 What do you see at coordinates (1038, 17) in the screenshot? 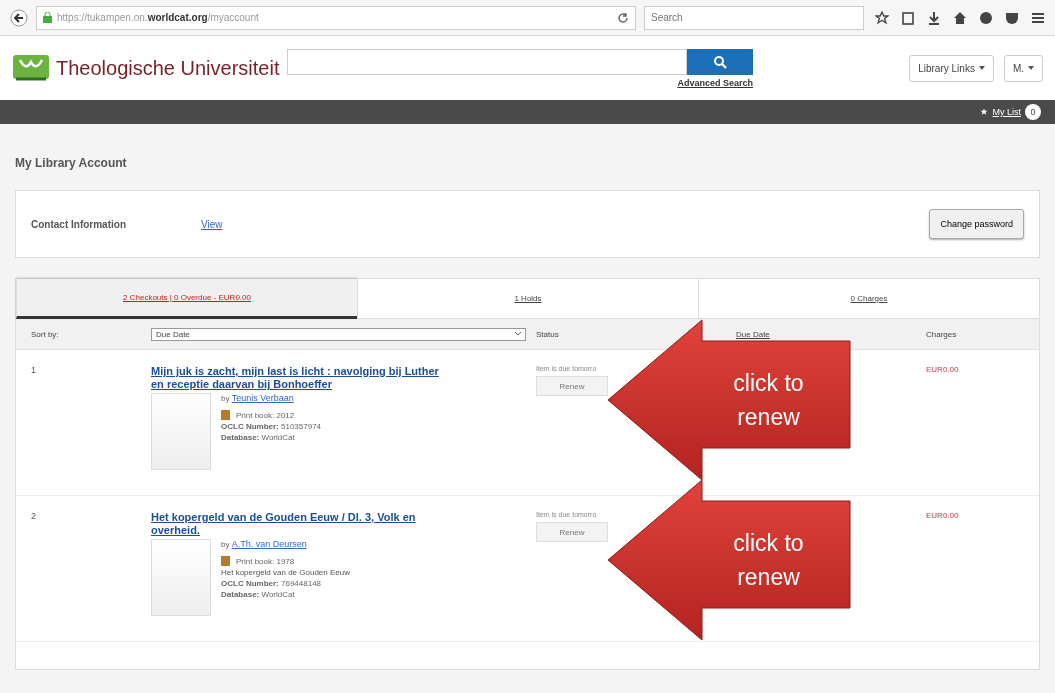
I see `menu-icon` at bounding box center [1038, 17].